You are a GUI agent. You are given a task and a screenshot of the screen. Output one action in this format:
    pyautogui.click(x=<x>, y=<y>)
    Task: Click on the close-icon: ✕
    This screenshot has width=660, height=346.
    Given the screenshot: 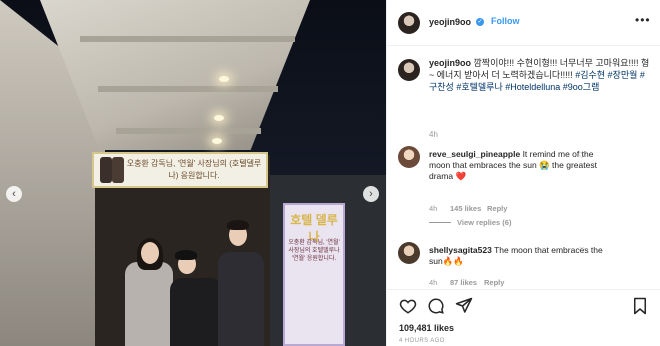 What is the action you would take?
    pyautogui.click(x=644, y=38)
    